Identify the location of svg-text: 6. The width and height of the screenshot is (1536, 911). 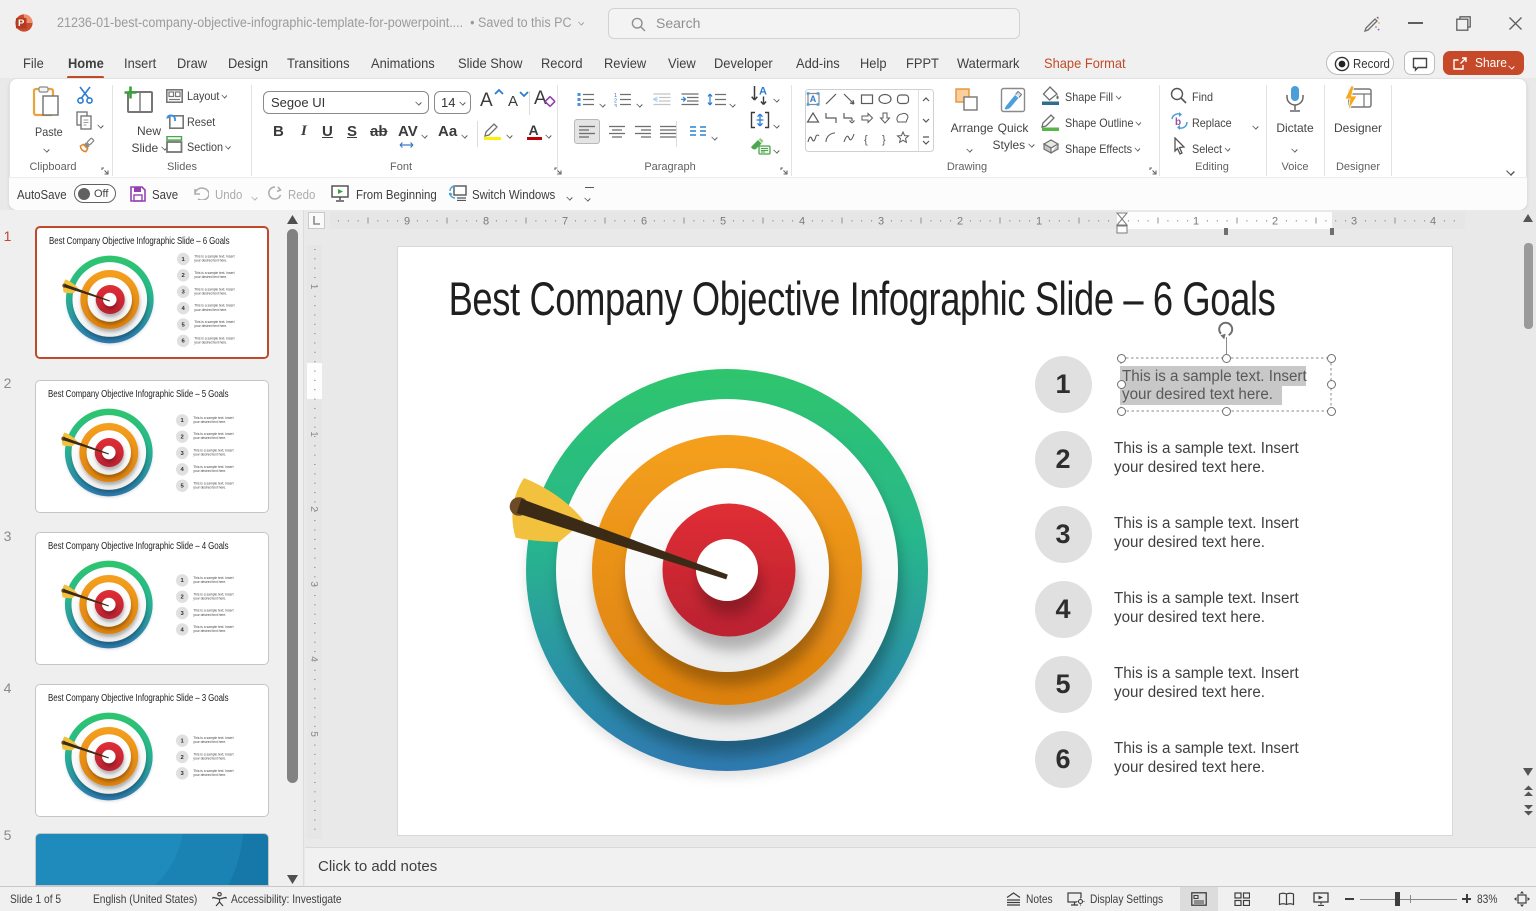
(644, 222).